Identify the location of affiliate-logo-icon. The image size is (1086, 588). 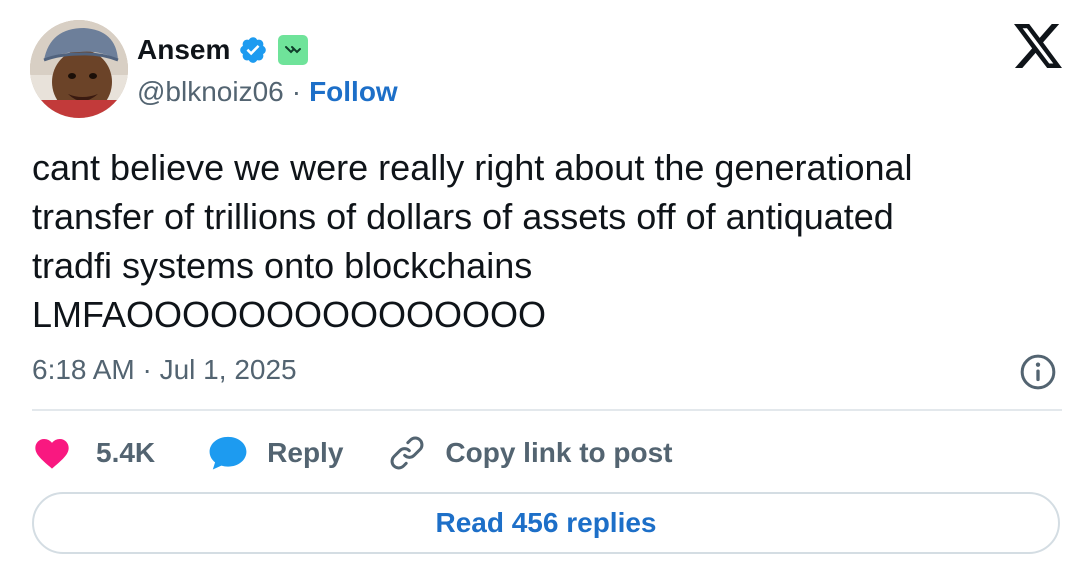
(293, 50).